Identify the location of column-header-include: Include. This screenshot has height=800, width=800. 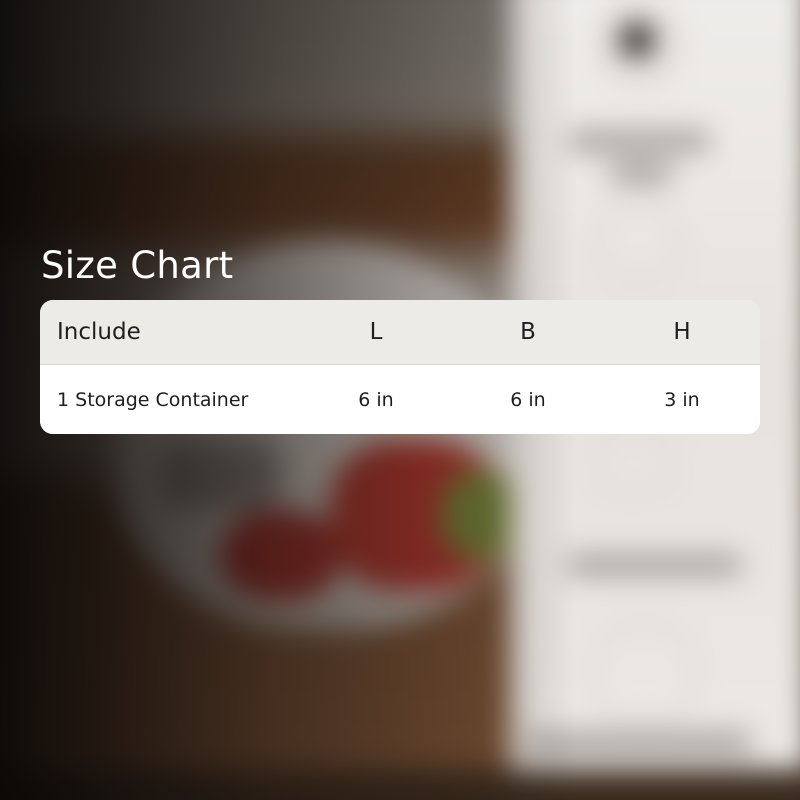
(99, 332).